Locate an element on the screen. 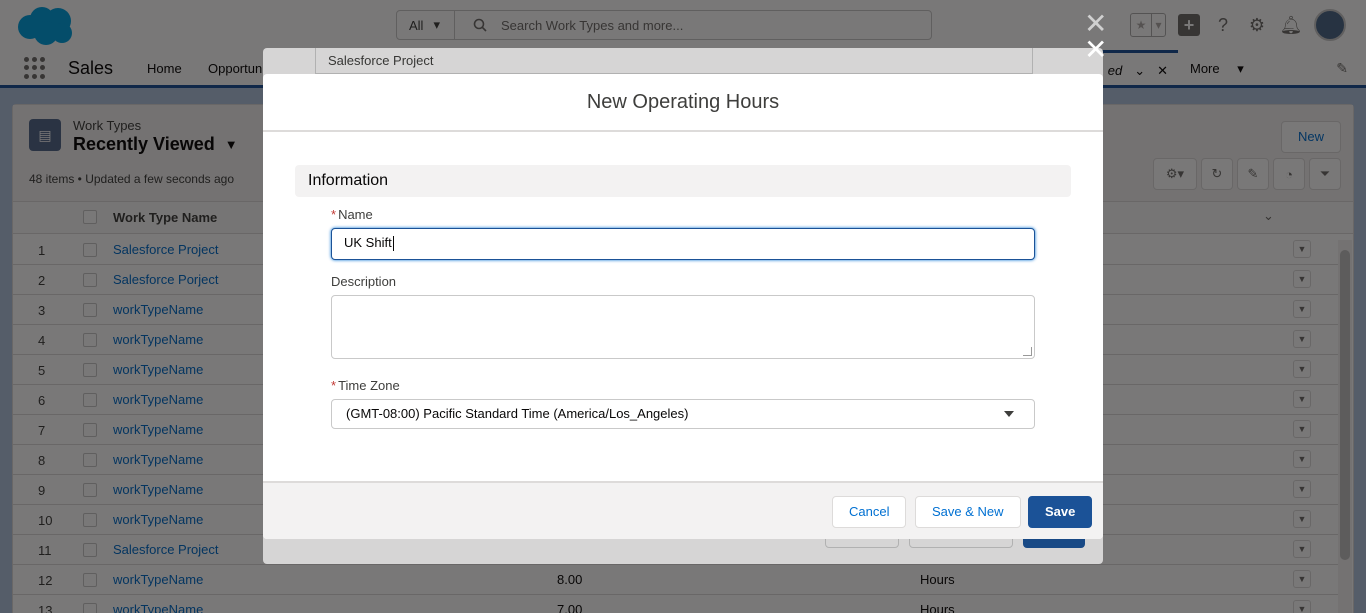  description-label: Description is located at coordinates (364, 281).